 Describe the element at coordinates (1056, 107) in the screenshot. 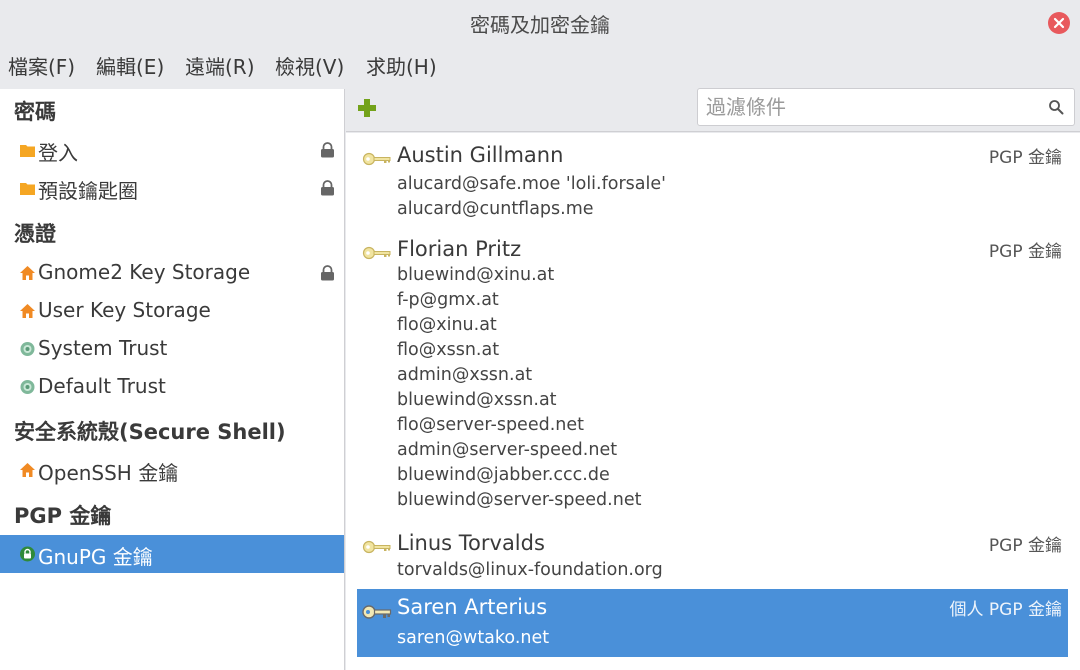

I see `search-icon` at that location.